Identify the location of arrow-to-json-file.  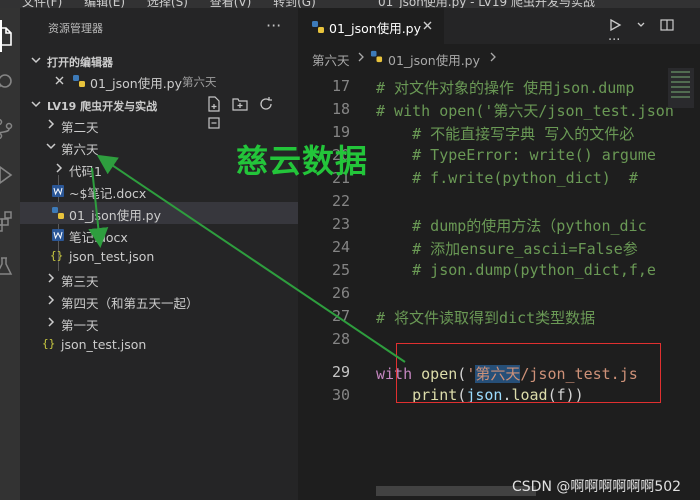
(98, 207).